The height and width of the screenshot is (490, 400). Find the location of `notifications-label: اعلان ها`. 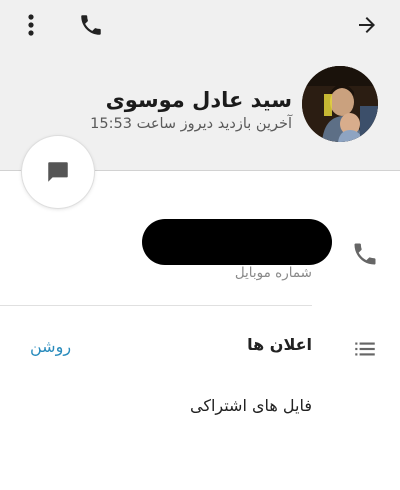

notifications-label: اعلان ها is located at coordinates (279, 344).